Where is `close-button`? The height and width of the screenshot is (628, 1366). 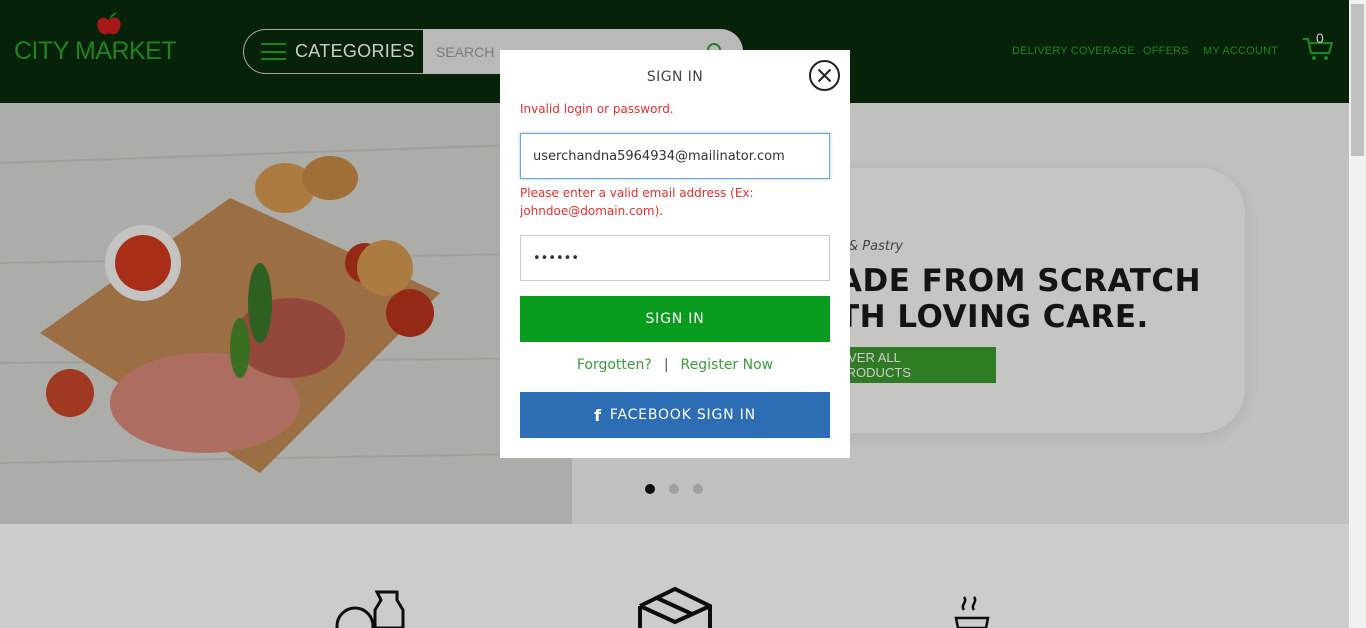 close-button is located at coordinates (824, 75).